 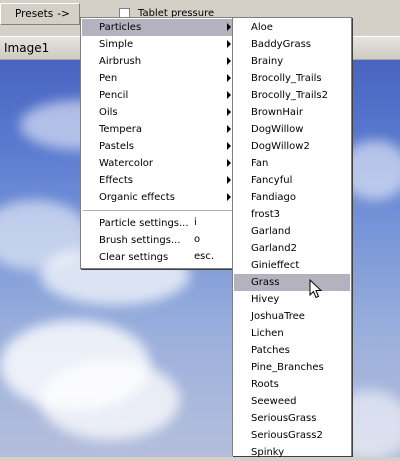 I want to click on particle-item-garland: Garland, so click(x=292, y=231).